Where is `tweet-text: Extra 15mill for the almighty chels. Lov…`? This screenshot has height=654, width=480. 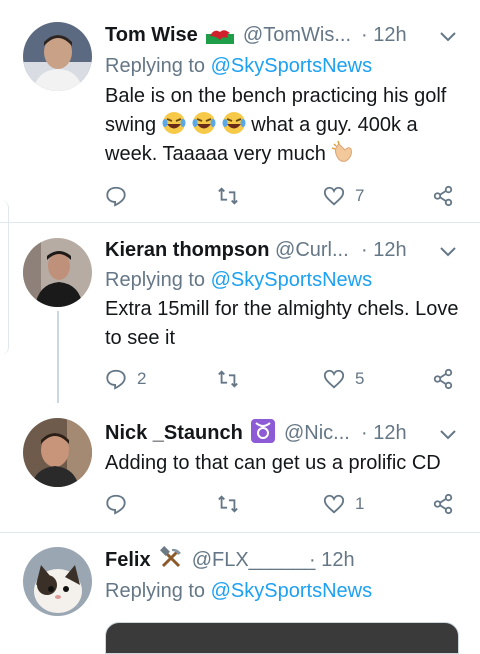 tweet-text: Extra 15mill for the almighty chels. Lov… is located at coordinates (282, 323).